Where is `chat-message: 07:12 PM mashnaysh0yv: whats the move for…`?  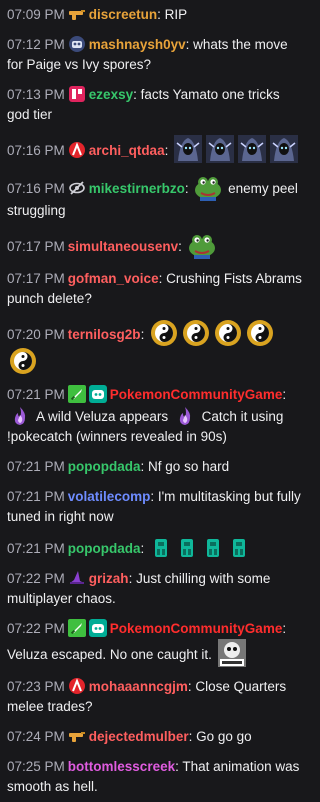
chat-message: 07:12 PM mashnaysh0yv: whats the move for… is located at coordinates (156, 55).